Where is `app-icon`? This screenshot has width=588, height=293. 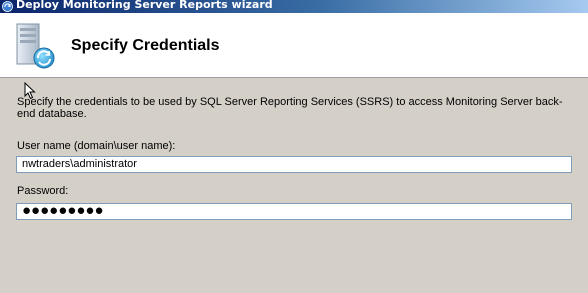 app-icon is located at coordinates (7, 6).